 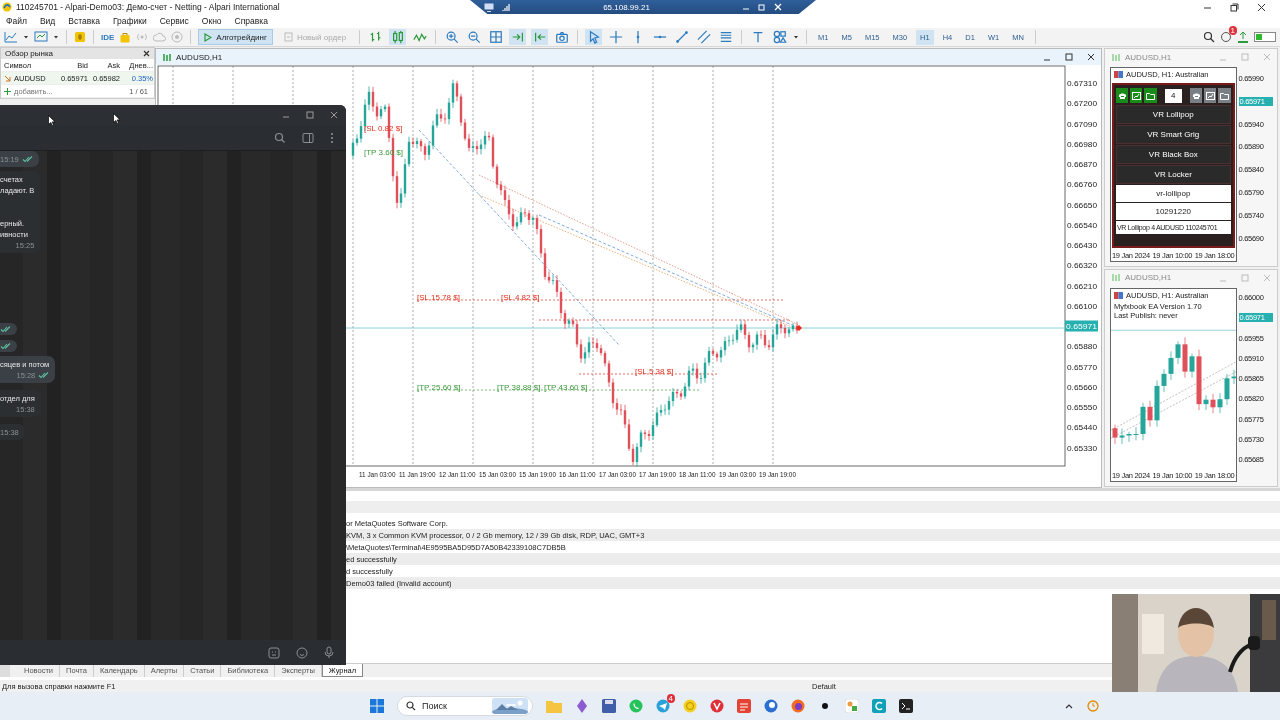 I want to click on price-label: 0.65660, so click(x=1081, y=387).